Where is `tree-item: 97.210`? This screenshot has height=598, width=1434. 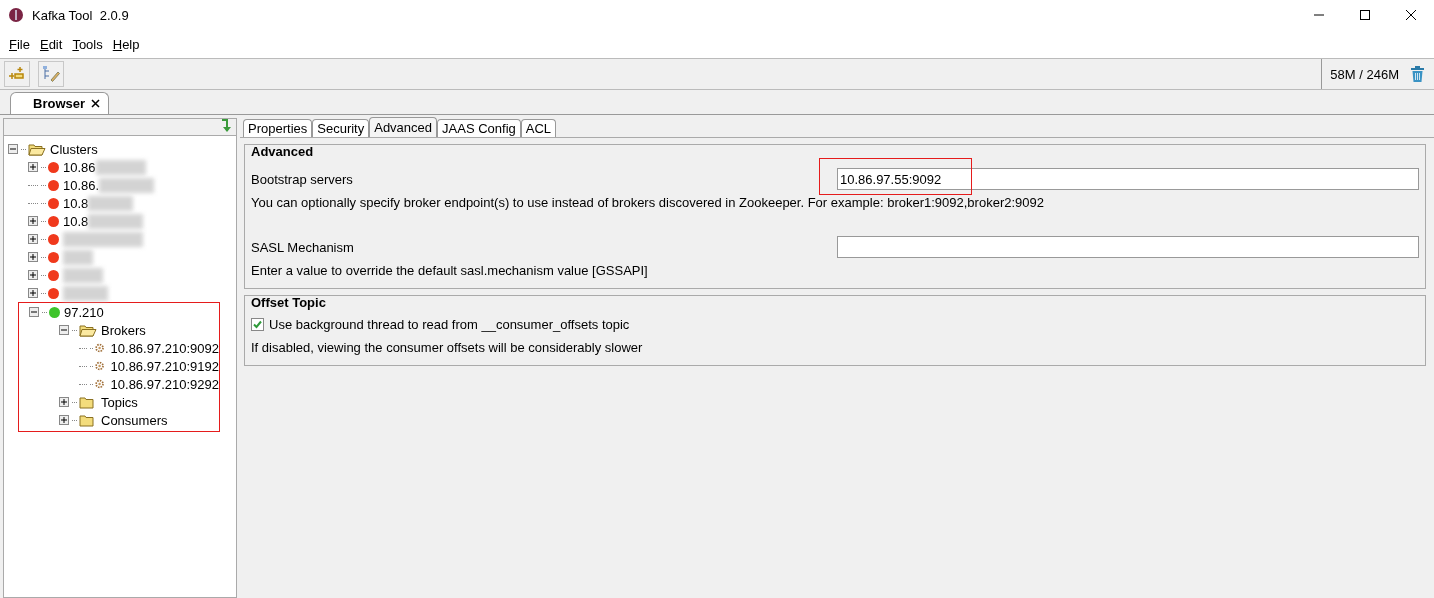 tree-item: 97.210 is located at coordinates (84, 312).